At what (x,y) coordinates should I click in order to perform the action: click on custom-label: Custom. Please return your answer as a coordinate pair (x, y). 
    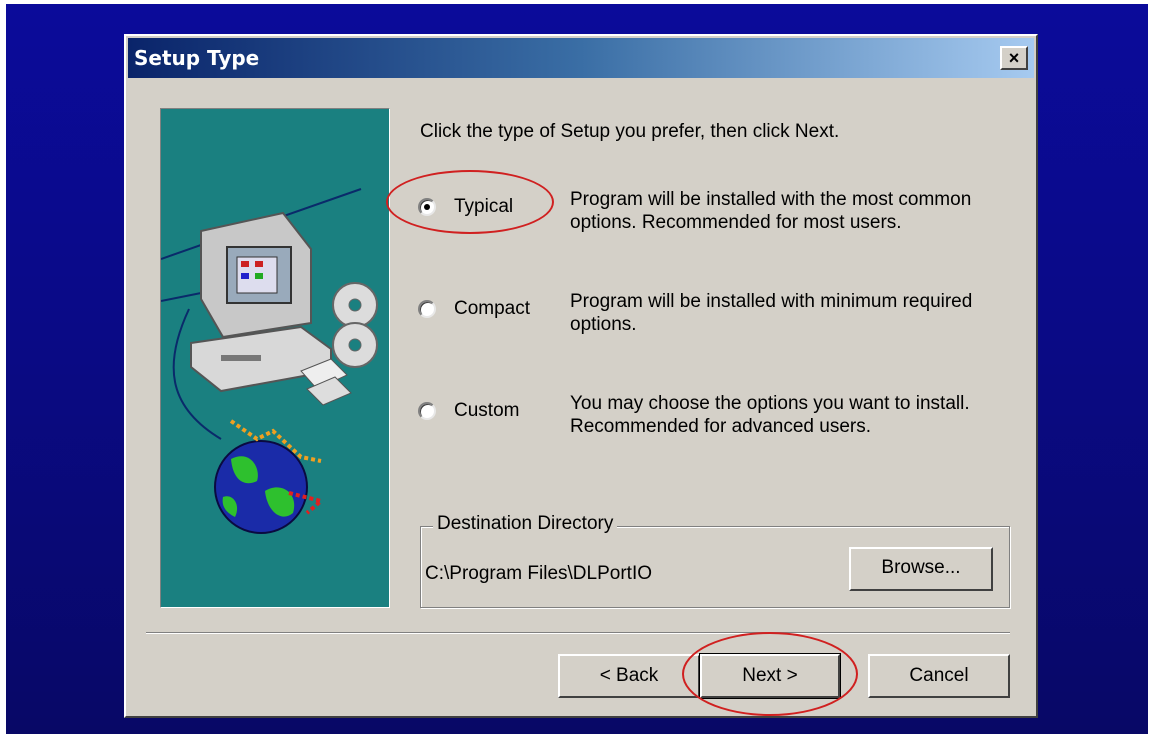
    Looking at the image, I should click on (486, 411).